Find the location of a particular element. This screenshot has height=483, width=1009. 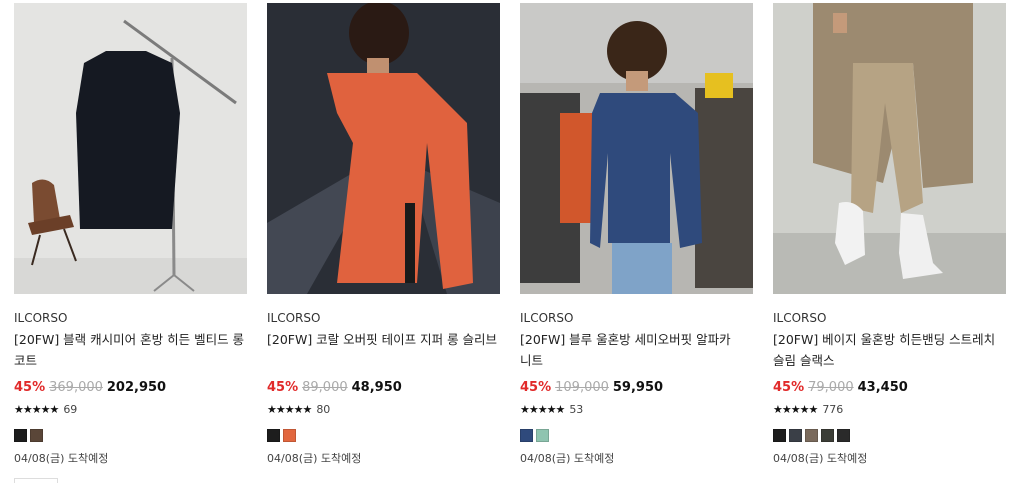

original-price: 109,000 is located at coordinates (582, 387).